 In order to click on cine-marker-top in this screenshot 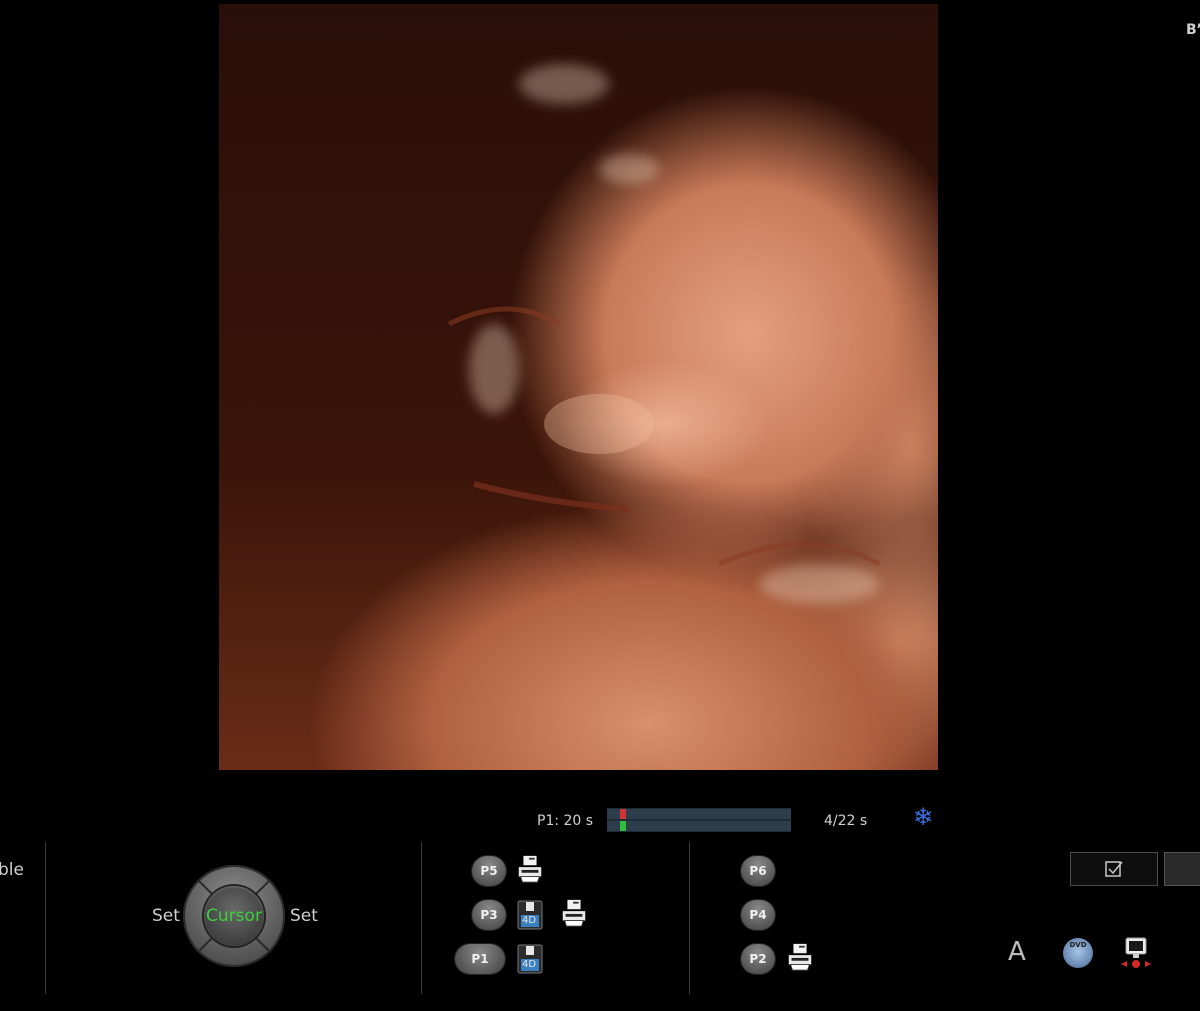, I will do `click(623, 814)`.